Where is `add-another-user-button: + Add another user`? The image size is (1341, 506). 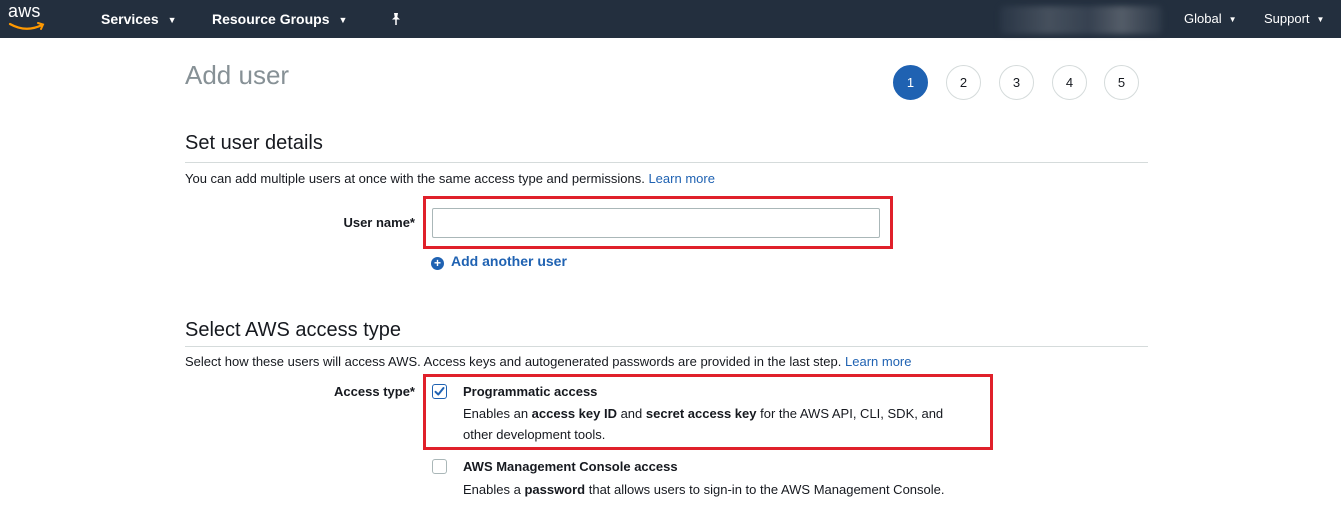
add-another-user-button: + Add another user is located at coordinates (499, 261).